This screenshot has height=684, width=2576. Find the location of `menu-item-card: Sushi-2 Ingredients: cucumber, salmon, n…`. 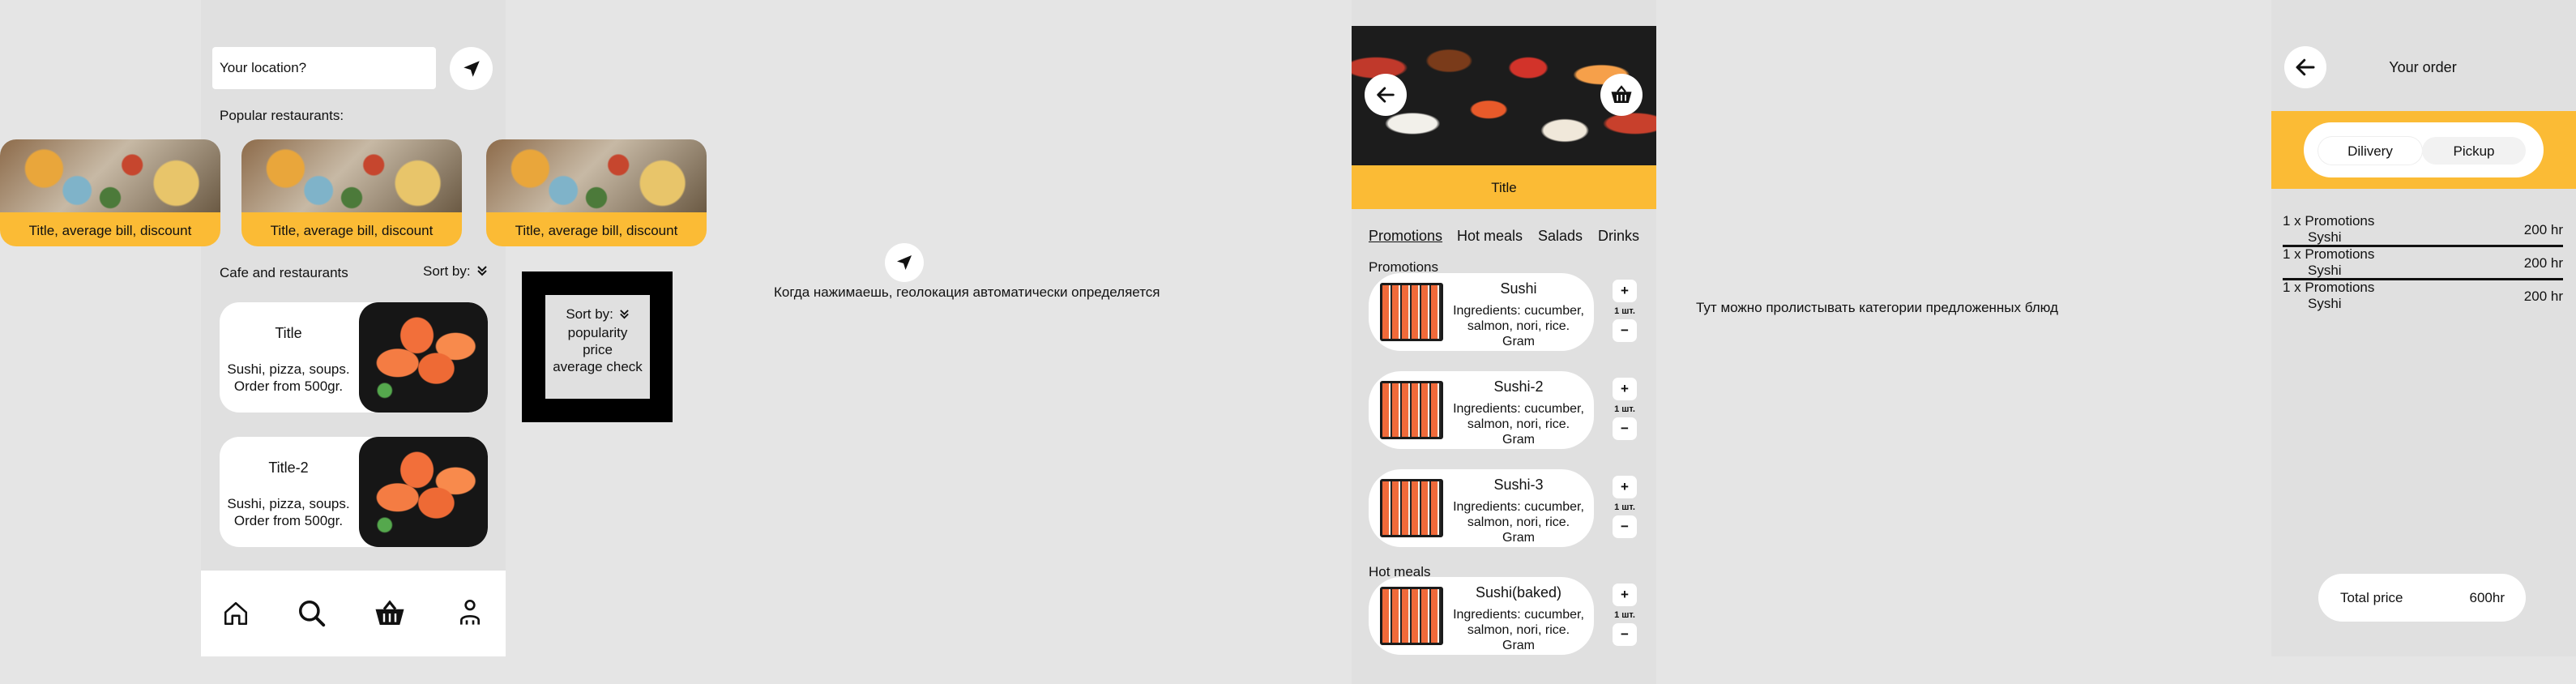

menu-item-card: Sushi-2 Ingredients: cucumber, salmon, n… is located at coordinates (1481, 410).